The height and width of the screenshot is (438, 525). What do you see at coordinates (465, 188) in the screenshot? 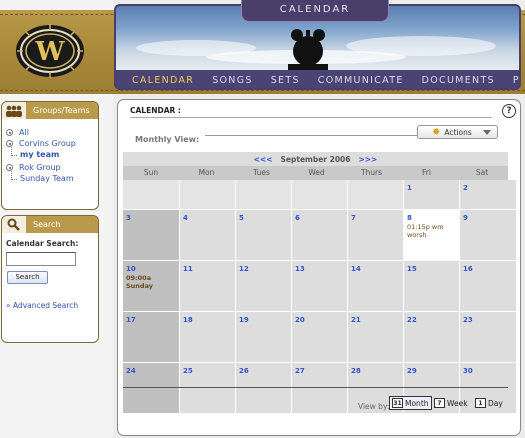
I see `day-number-link: 2` at bounding box center [465, 188].